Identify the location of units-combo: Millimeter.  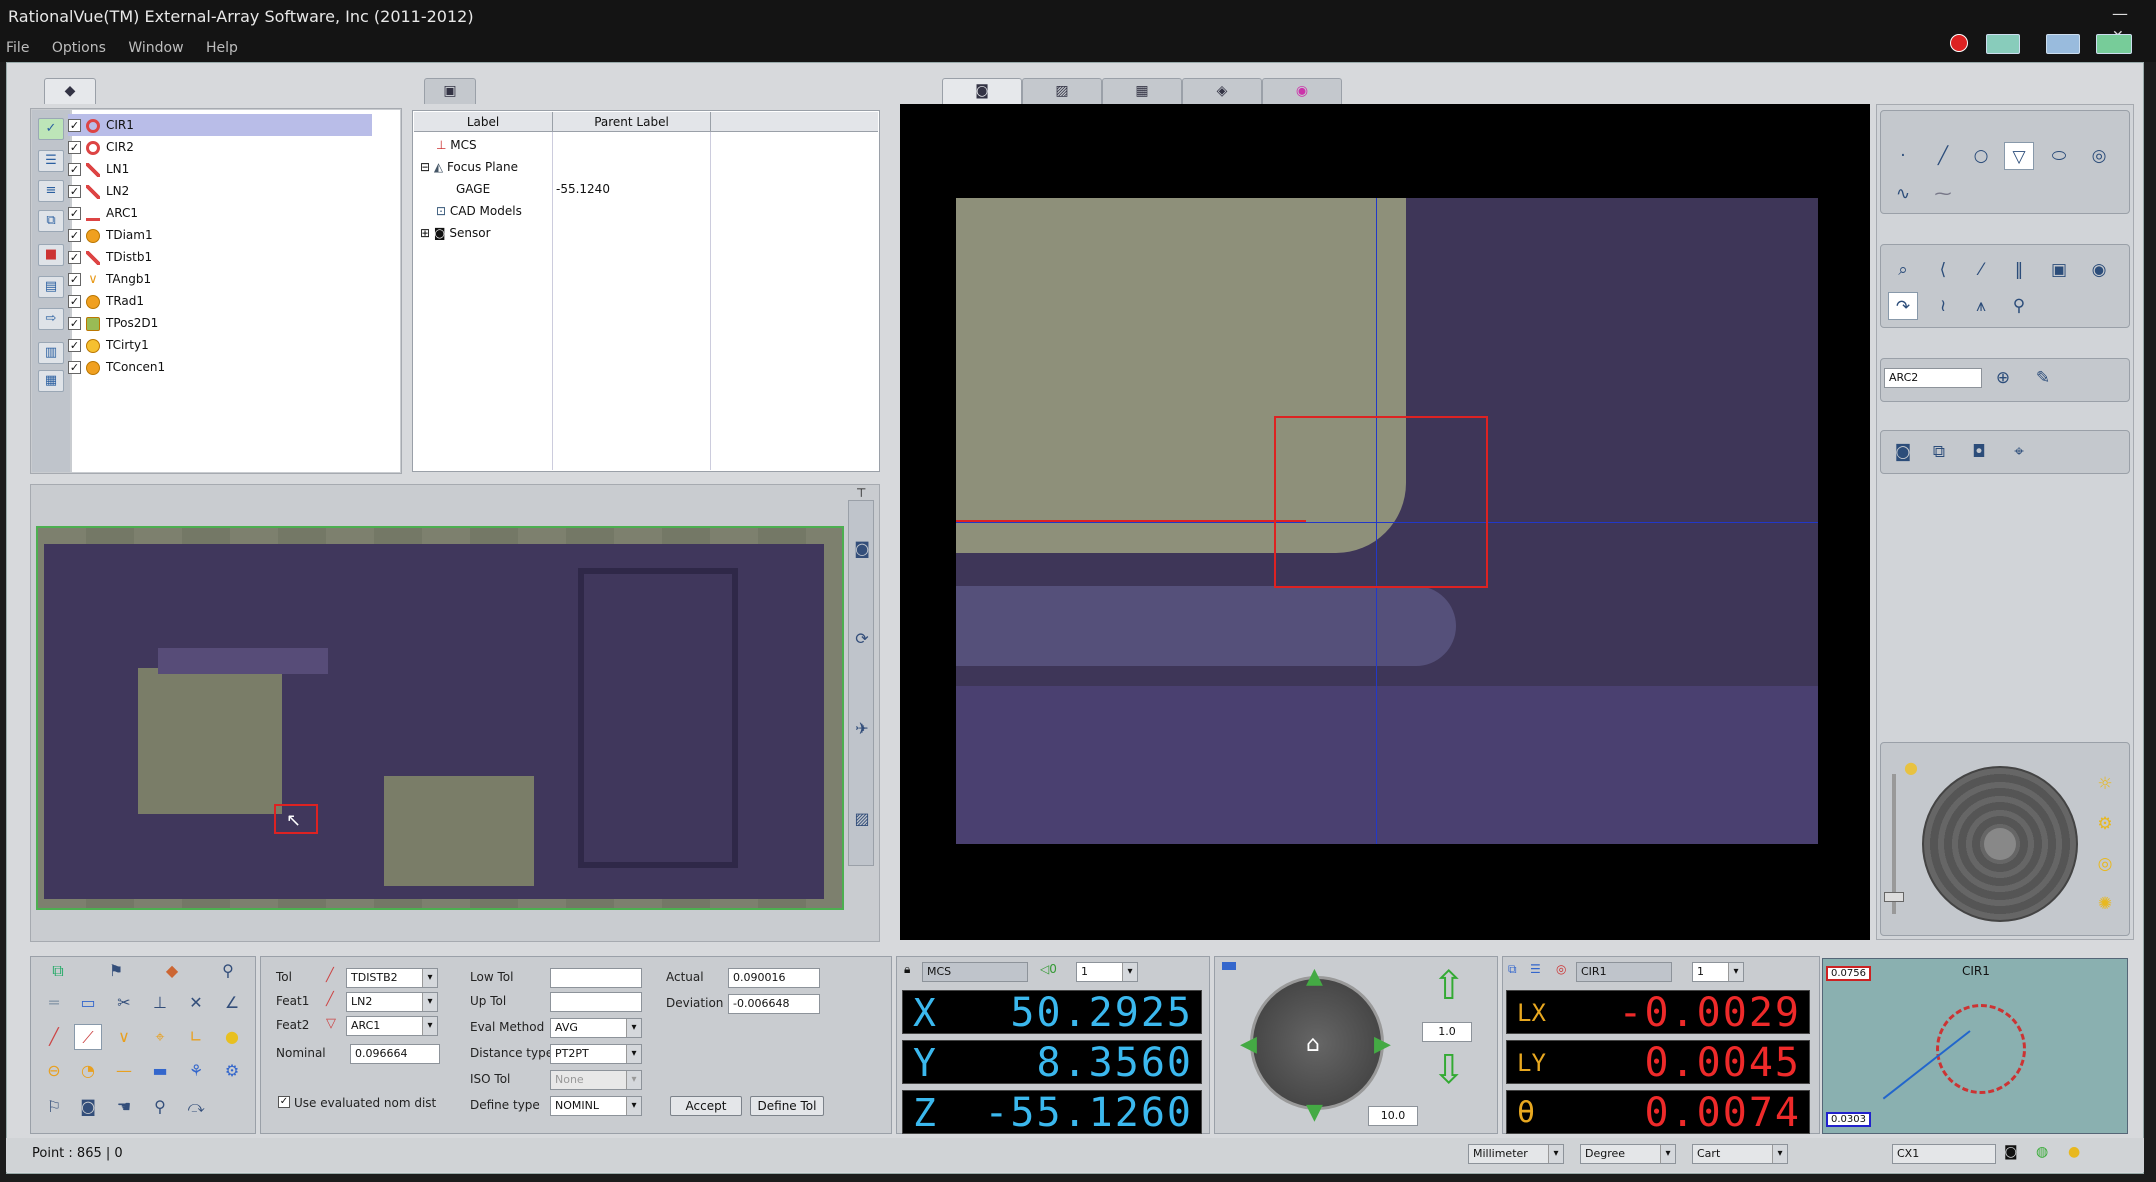
(1516, 1154).